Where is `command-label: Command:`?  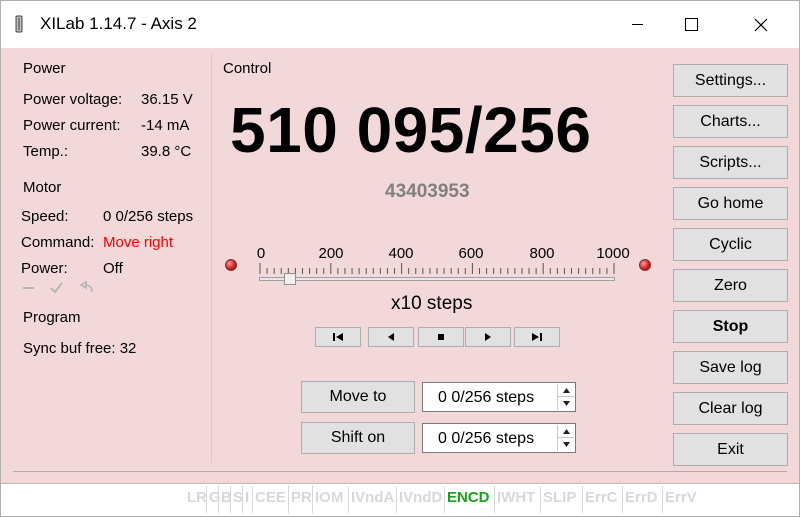 command-label: Command: is located at coordinates (58, 242).